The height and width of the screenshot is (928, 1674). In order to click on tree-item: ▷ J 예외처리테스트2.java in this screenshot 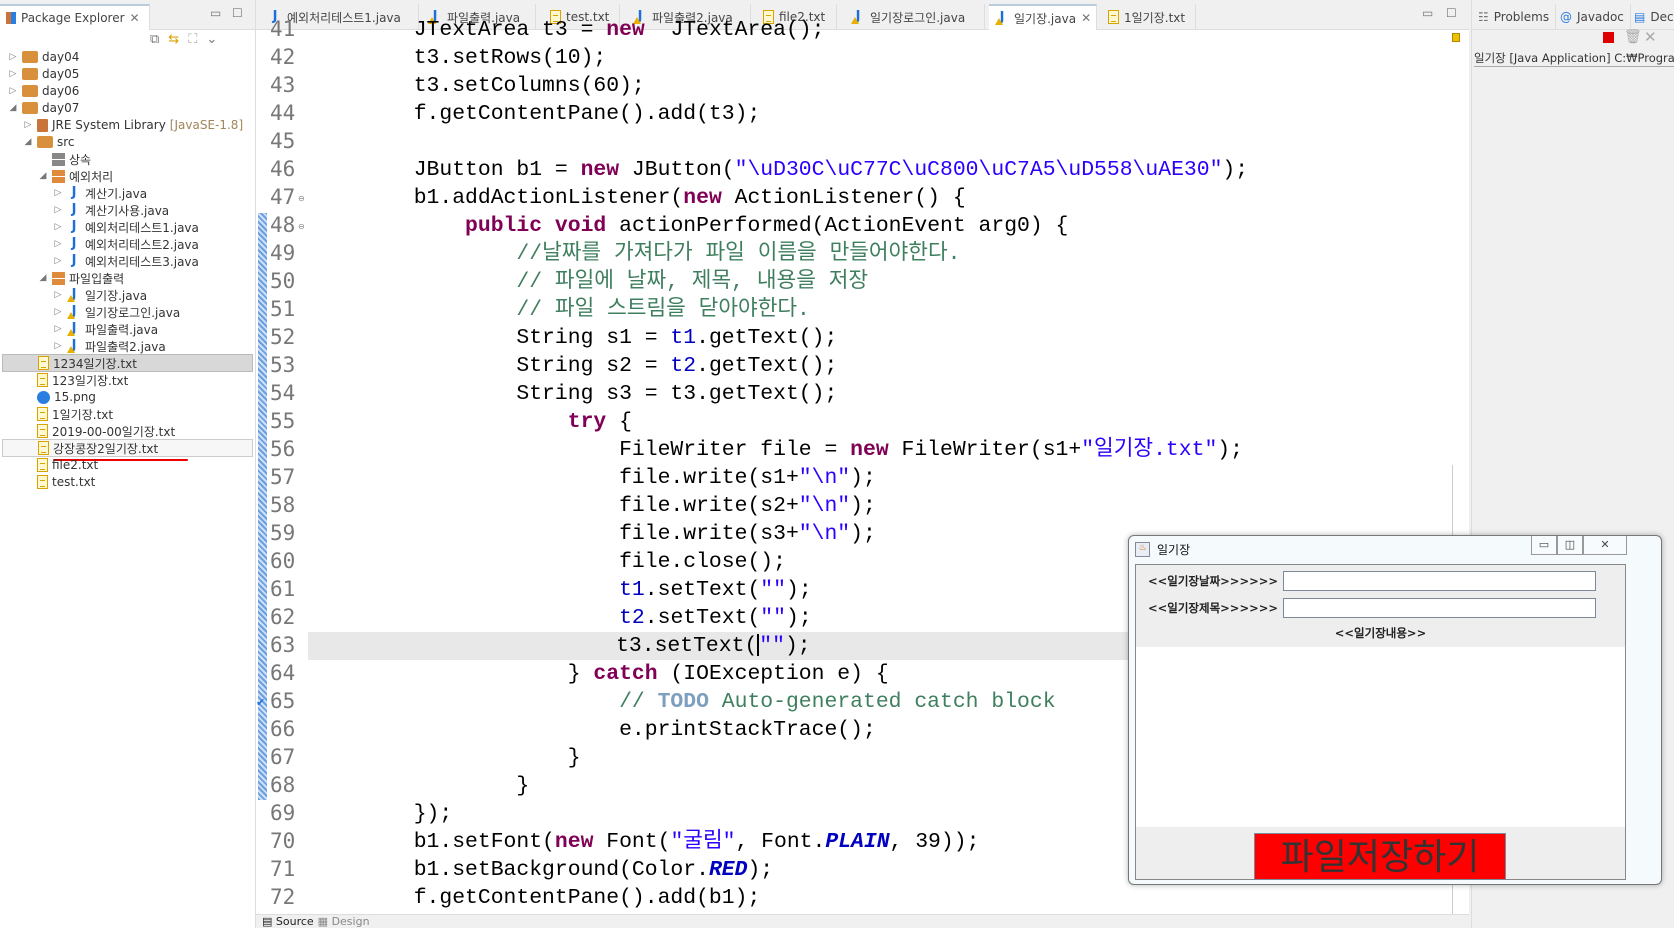, I will do `click(127, 244)`.